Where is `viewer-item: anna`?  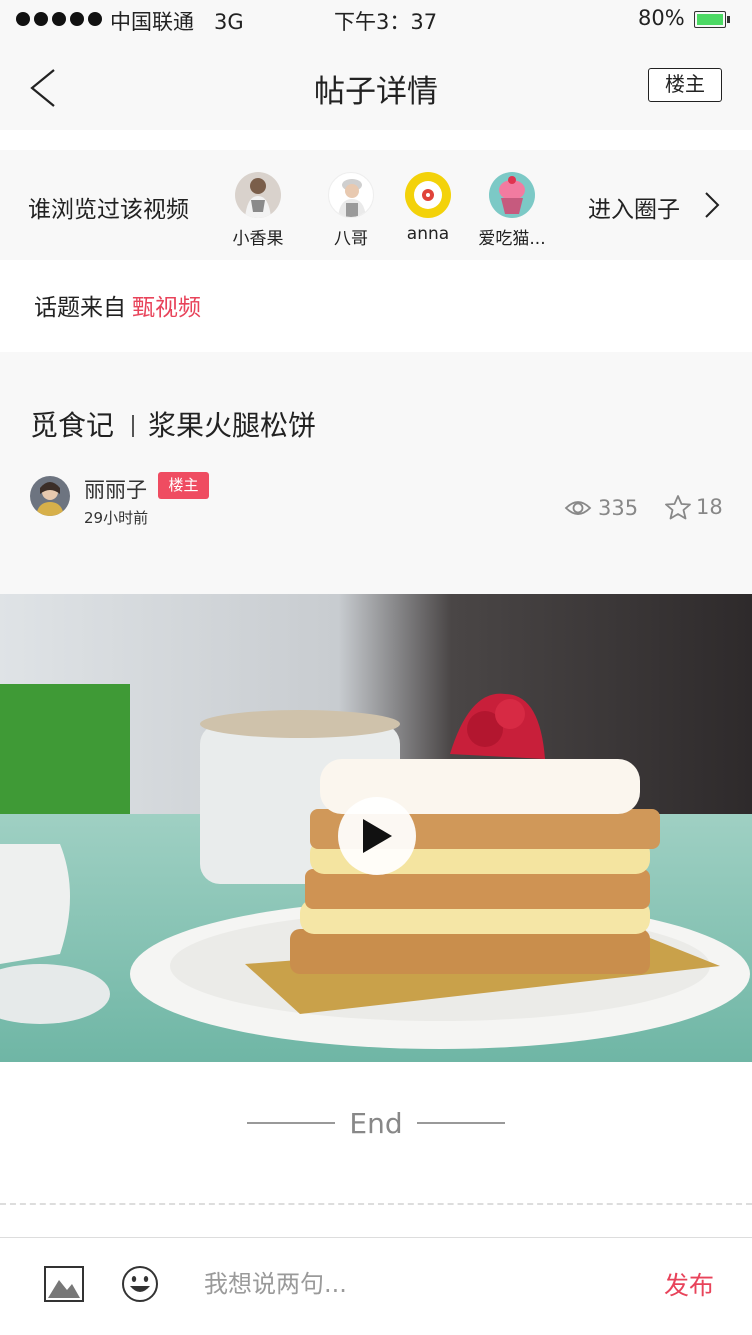 viewer-item: anna is located at coordinates (428, 208).